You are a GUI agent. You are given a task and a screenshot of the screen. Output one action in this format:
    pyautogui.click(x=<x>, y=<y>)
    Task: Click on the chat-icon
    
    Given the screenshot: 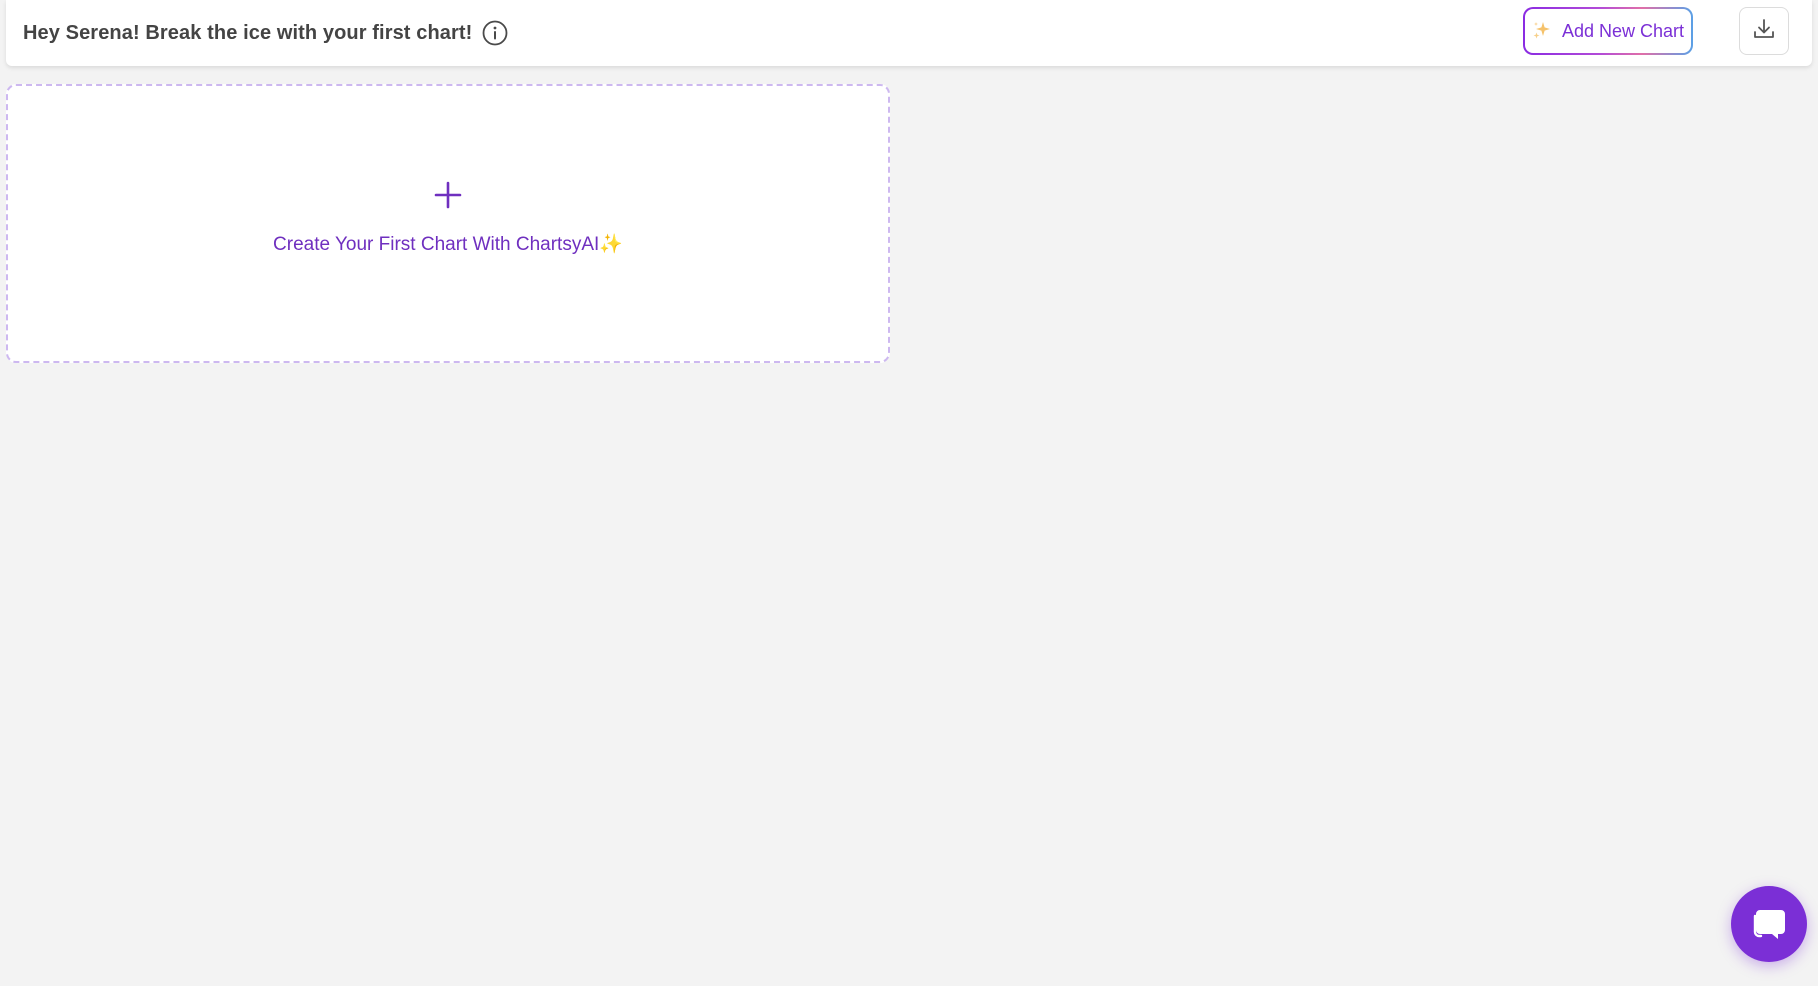 What is the action you would take?
    pyautogui.click(x=1769, y=924)
    